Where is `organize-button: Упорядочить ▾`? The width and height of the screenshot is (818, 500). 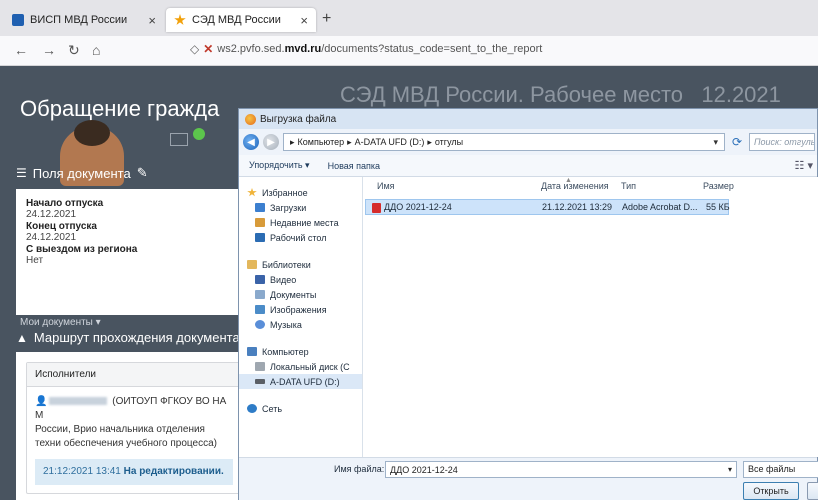 organize-button: Упорядочить ▾ is located at coordinates (279, 165).